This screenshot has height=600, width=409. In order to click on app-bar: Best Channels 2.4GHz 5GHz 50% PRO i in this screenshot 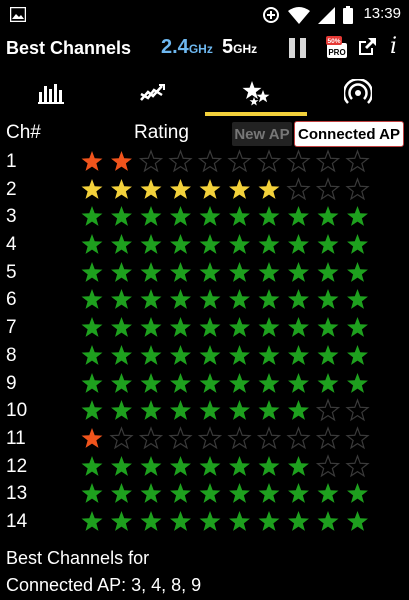, I will do `click(204, 49)`.